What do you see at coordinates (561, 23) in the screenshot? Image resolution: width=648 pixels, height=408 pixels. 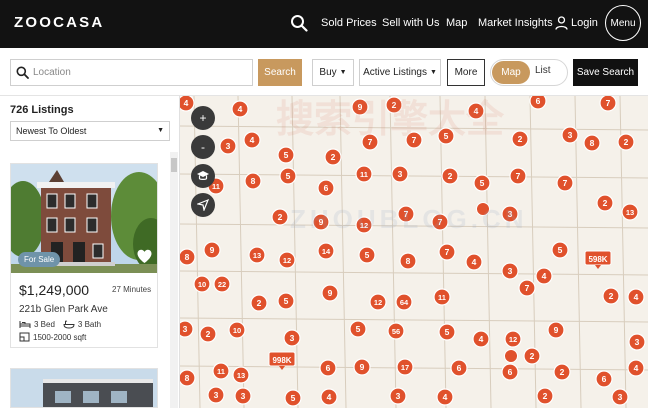 I see `user-icon` at bounding box center [561, 23].